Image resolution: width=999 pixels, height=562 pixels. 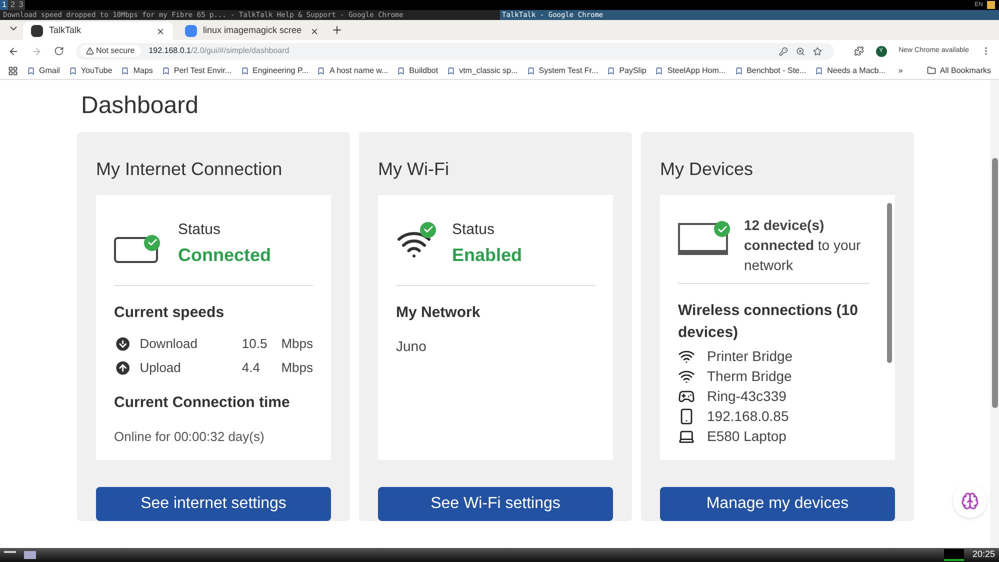 I want to click on card-title: My Wi-Fi, so click(x=414, y=169).